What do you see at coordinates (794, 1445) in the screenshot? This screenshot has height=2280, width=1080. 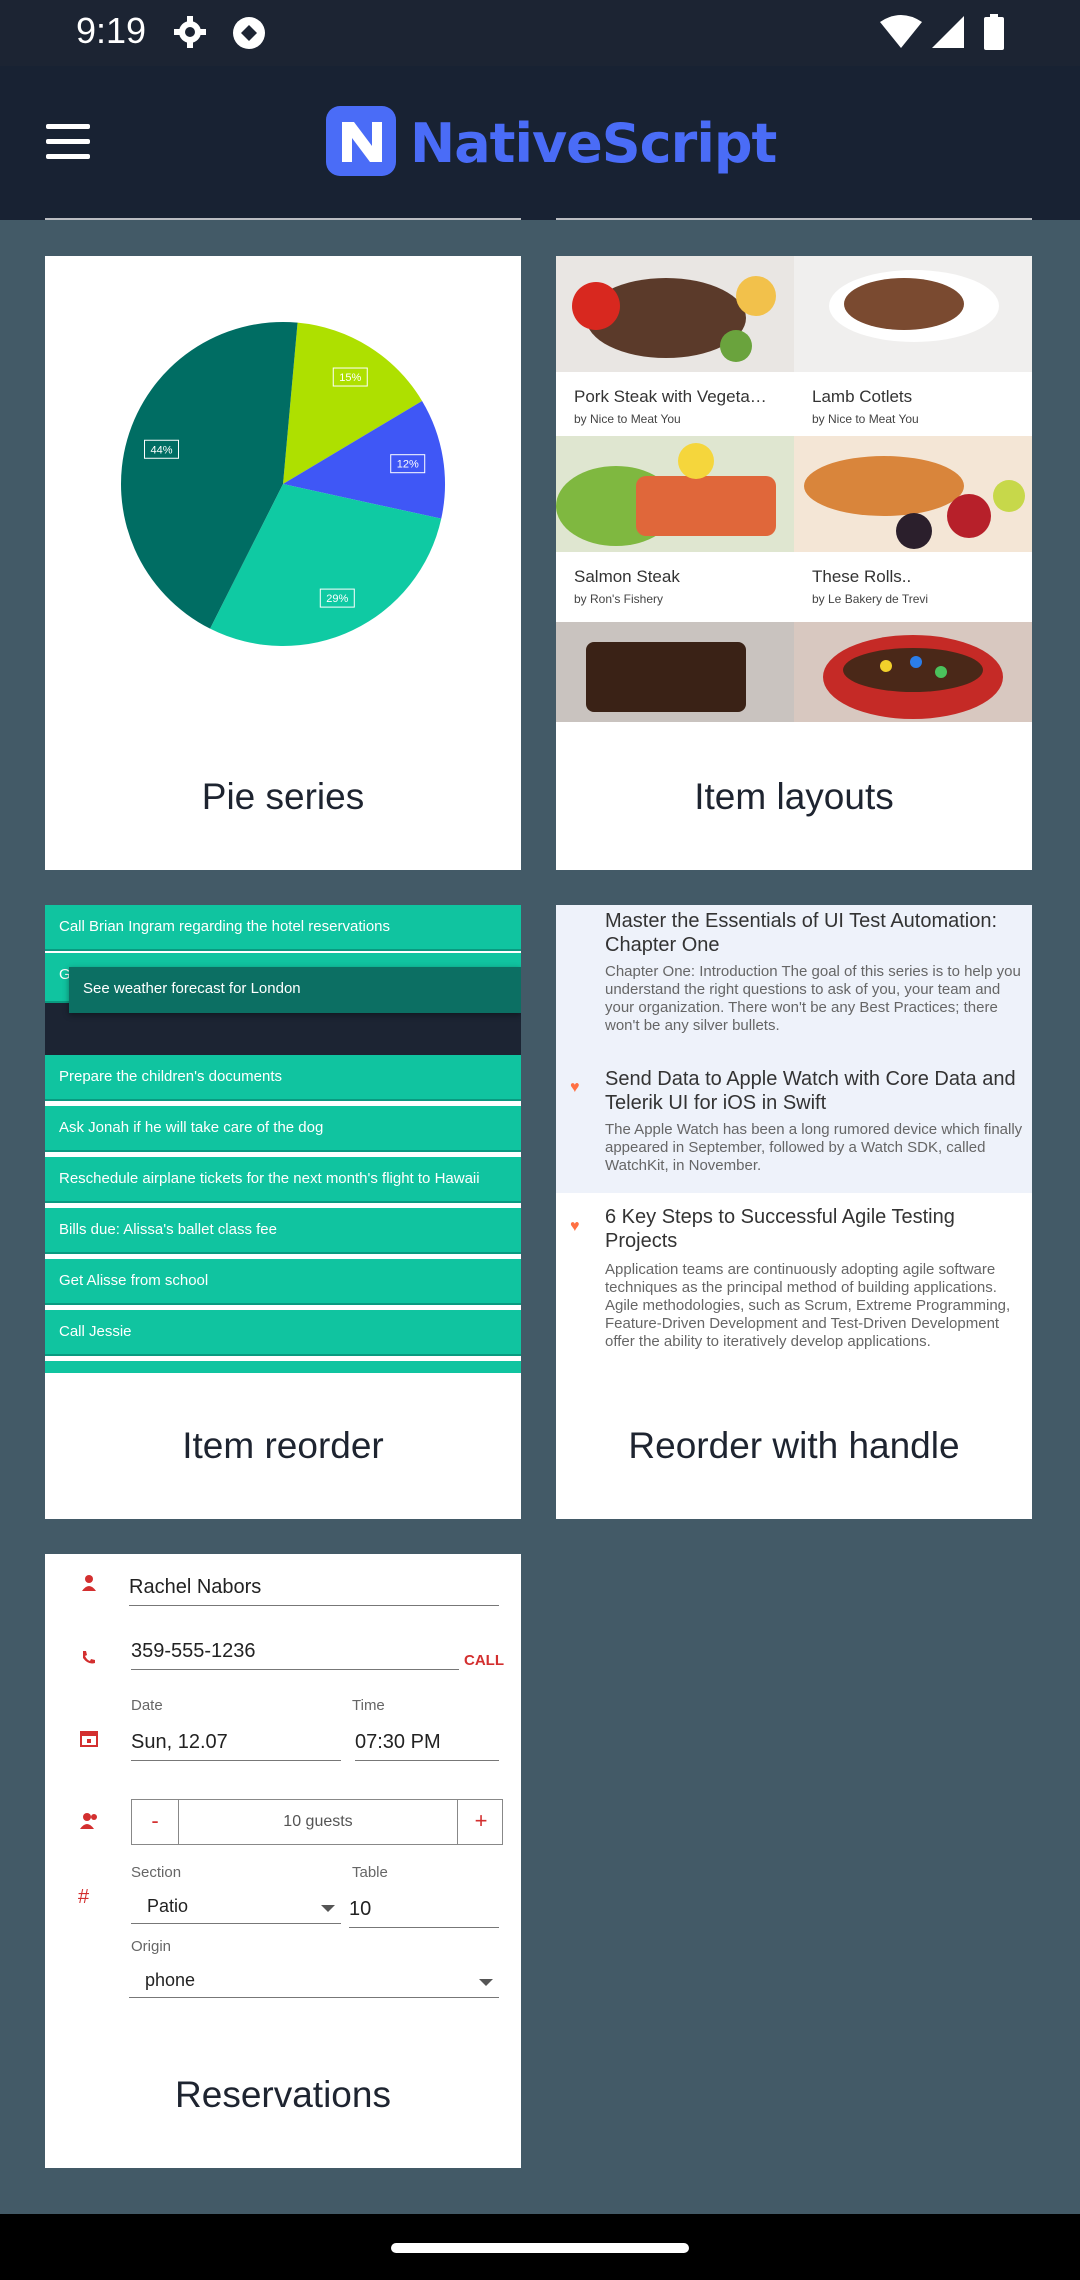 I see `card-label: Reorder with handle` at bounding box center [794, 1445].